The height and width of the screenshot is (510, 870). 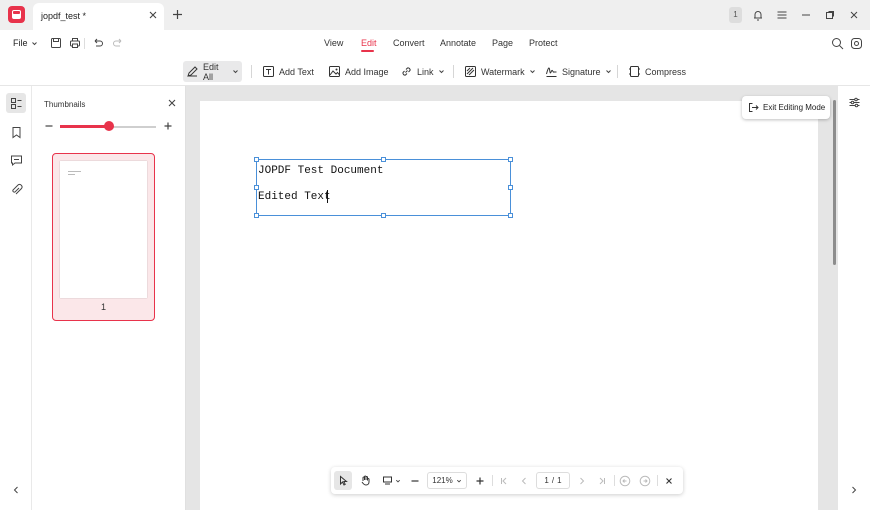 I want to click on link-button: Link, so click(x=422, y=71).